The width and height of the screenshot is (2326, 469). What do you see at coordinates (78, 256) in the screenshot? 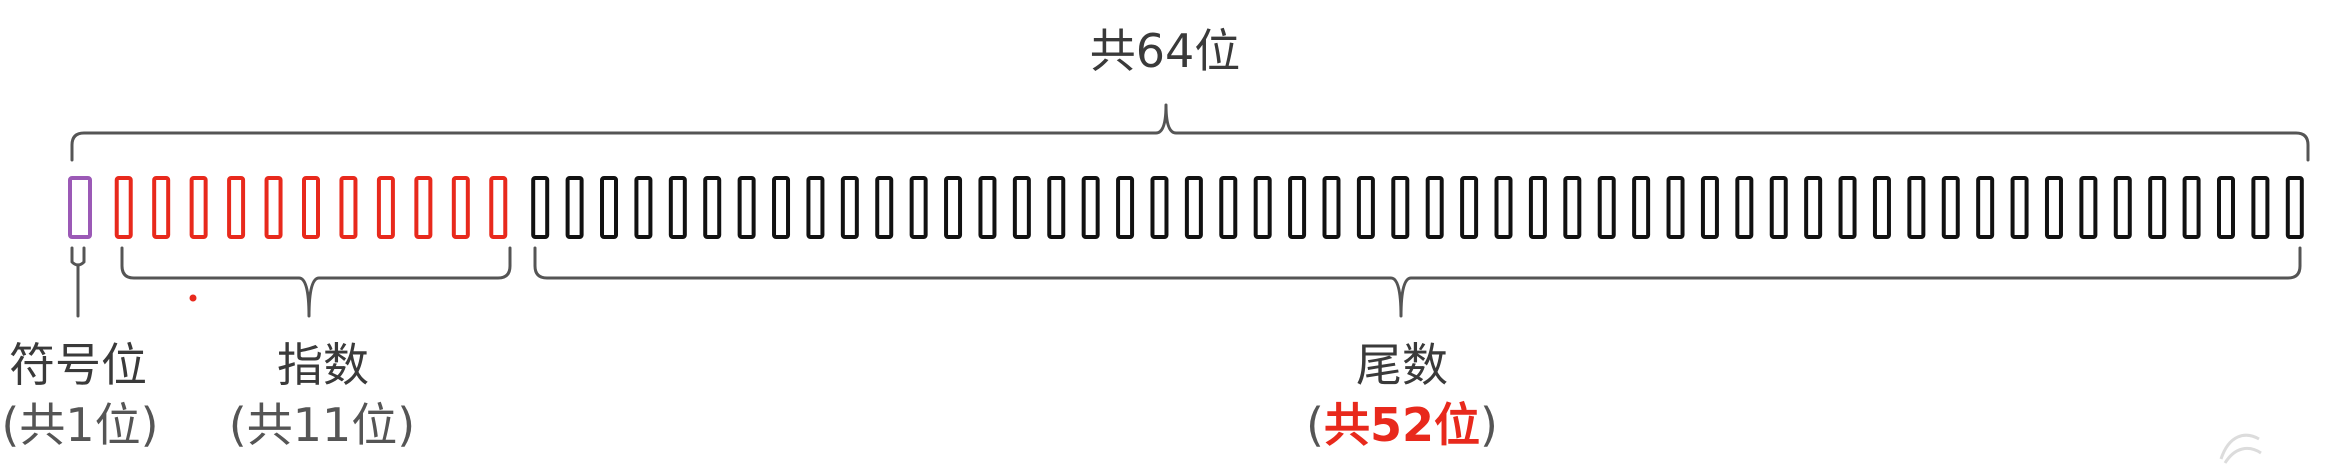
I see `sign-bracket-top` at bounding box center [78, 256].